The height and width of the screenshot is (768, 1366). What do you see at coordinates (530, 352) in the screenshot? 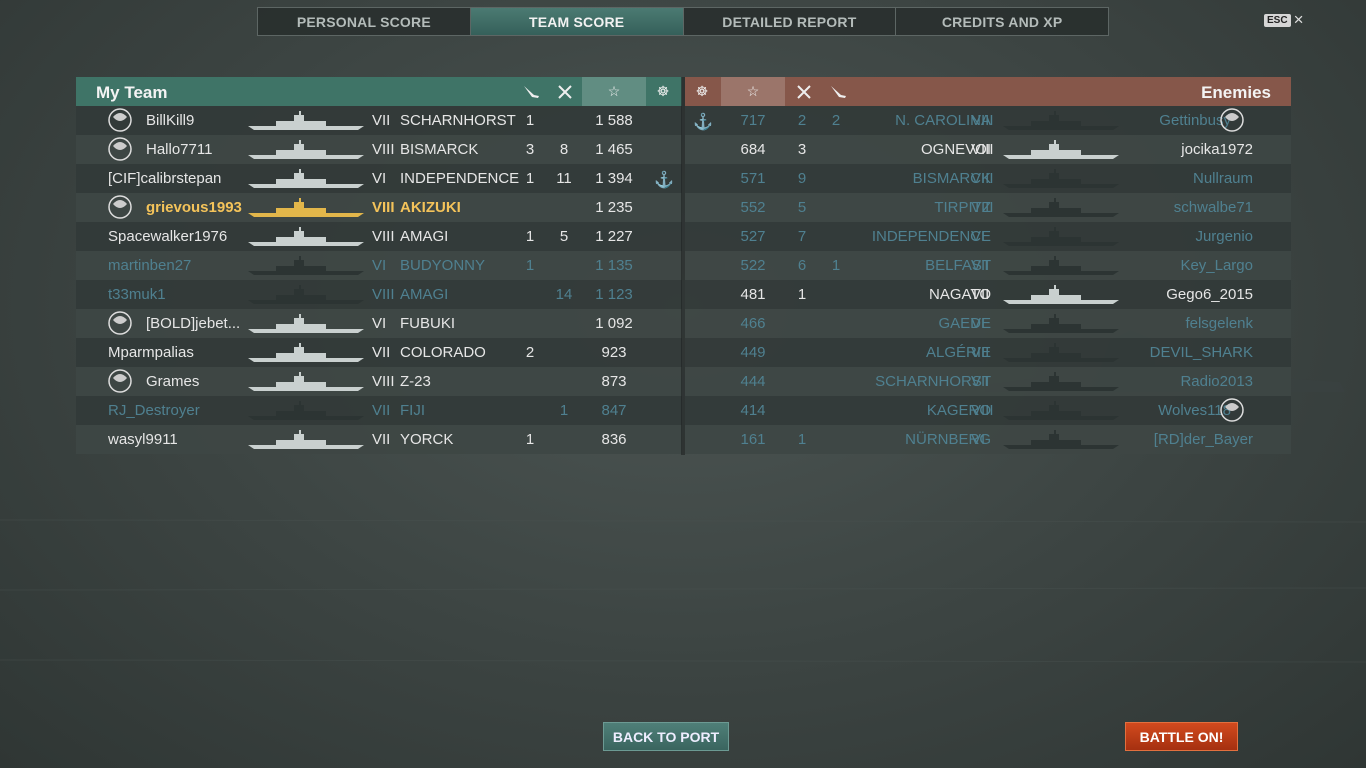
I see `stat-torpedo: 2` at bounding box center [530, 352].